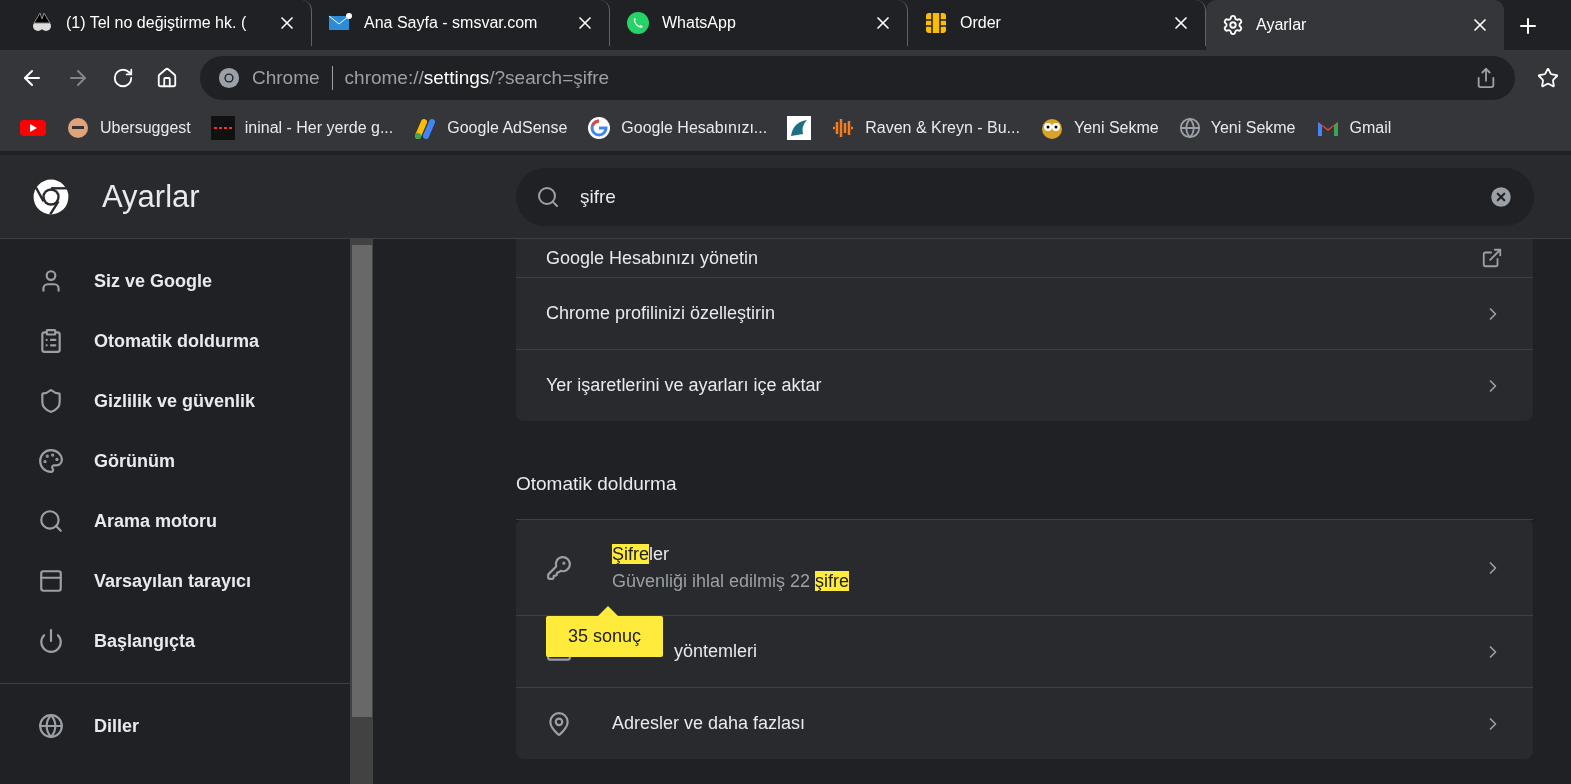 The height and width of the screenshot is (784, 1571). I want to click on home-button, so click(167, 77).